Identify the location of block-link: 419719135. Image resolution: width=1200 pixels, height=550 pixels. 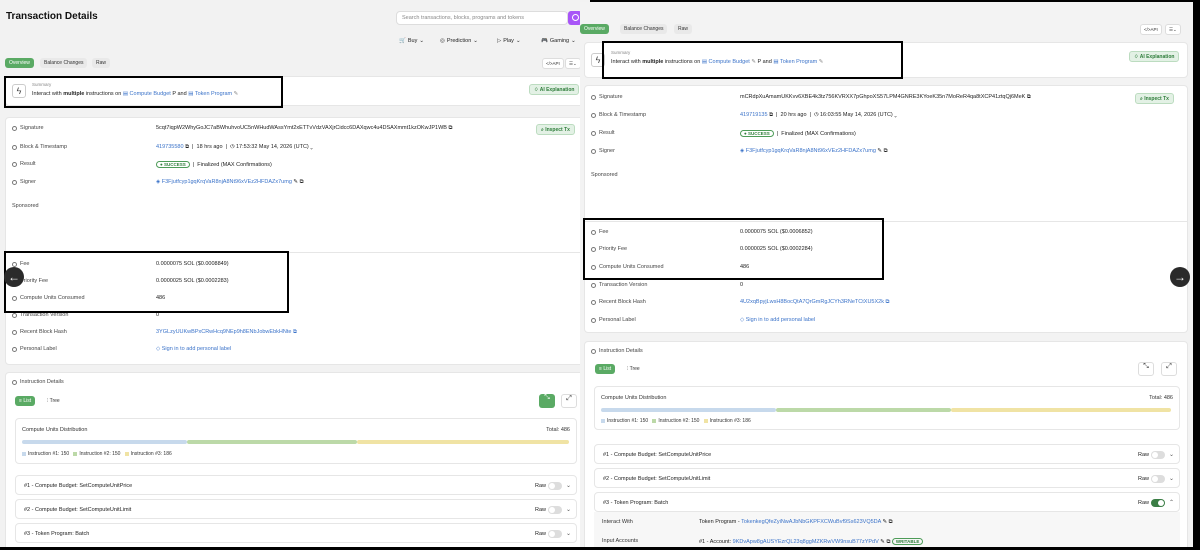
(754, 115).